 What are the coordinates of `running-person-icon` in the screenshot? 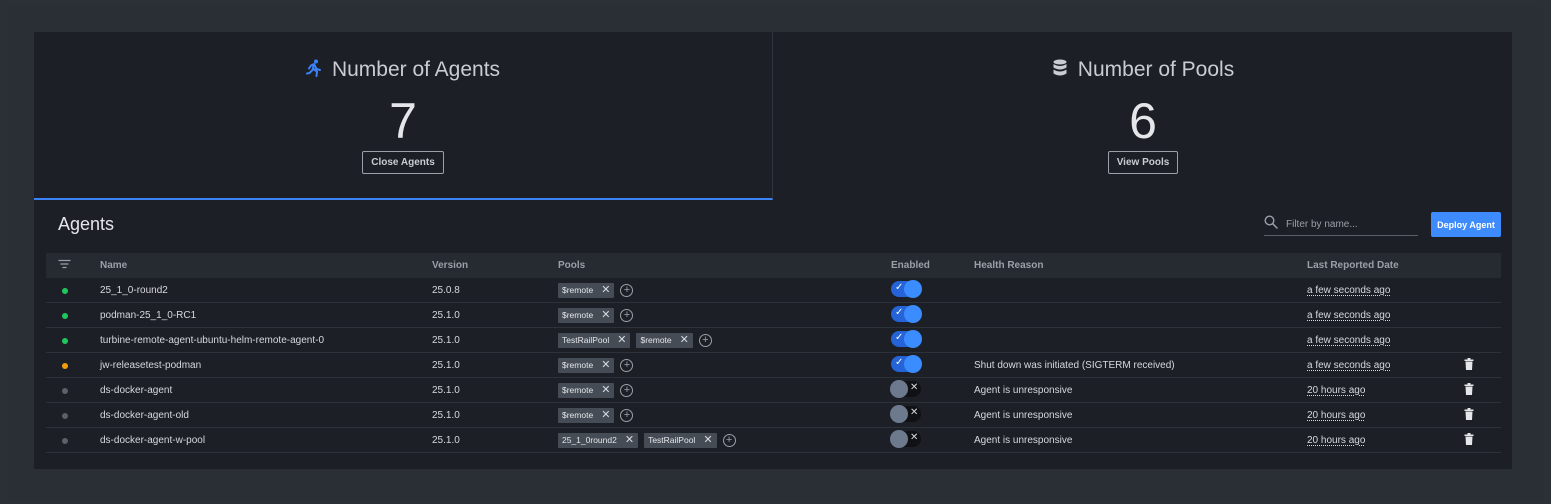 It's located at (313, 70).